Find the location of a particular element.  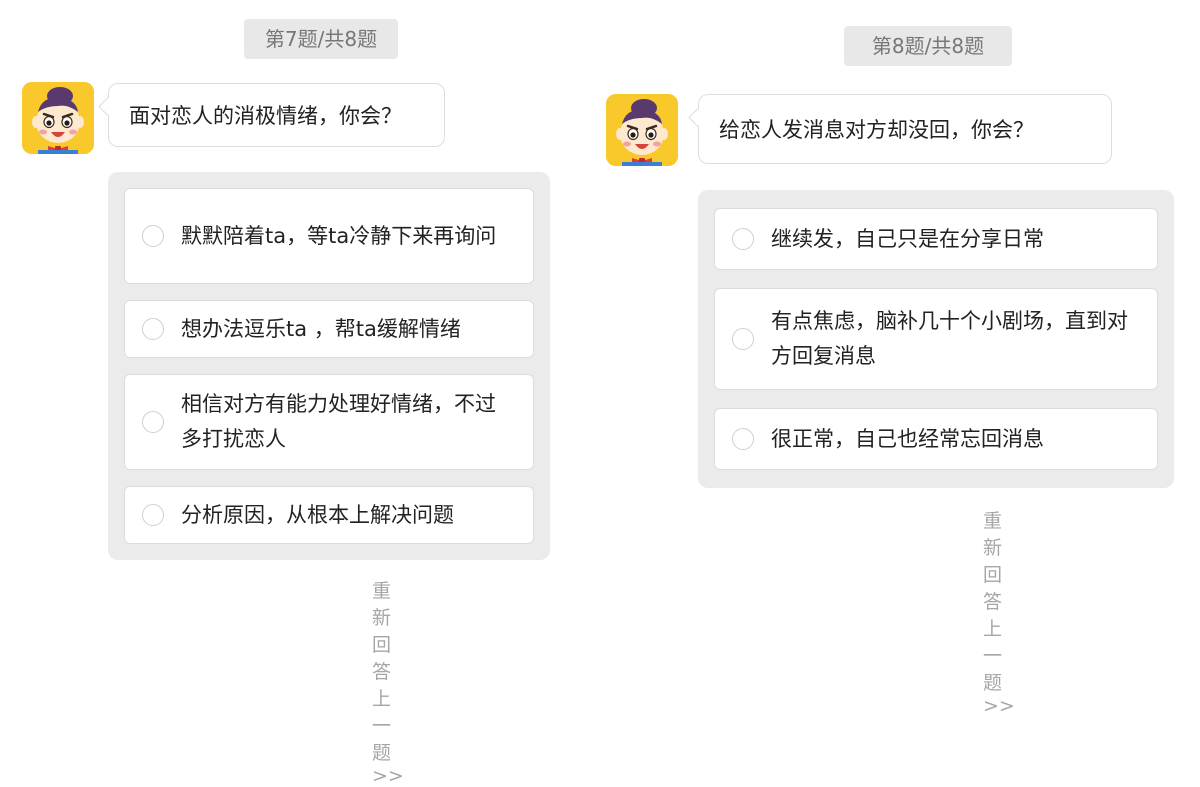

option-text: 相信对方有能力处理好情绪，不过多打扰恋人 is located at coordinates (338, 421).